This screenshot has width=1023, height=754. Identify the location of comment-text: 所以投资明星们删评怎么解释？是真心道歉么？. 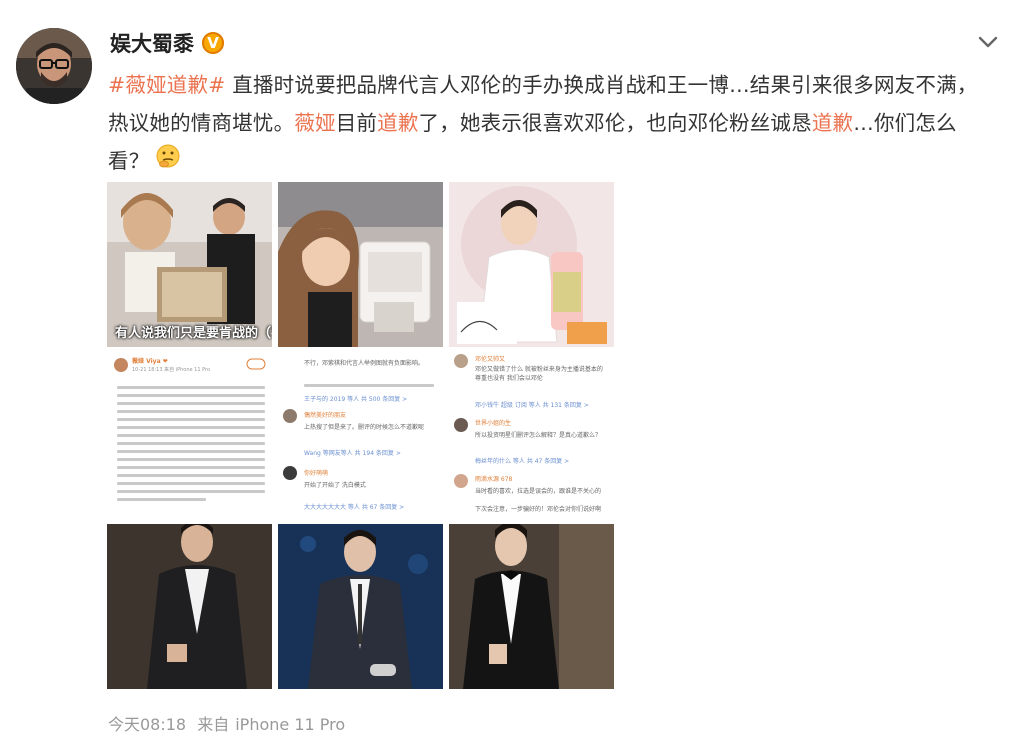
(538, 435).